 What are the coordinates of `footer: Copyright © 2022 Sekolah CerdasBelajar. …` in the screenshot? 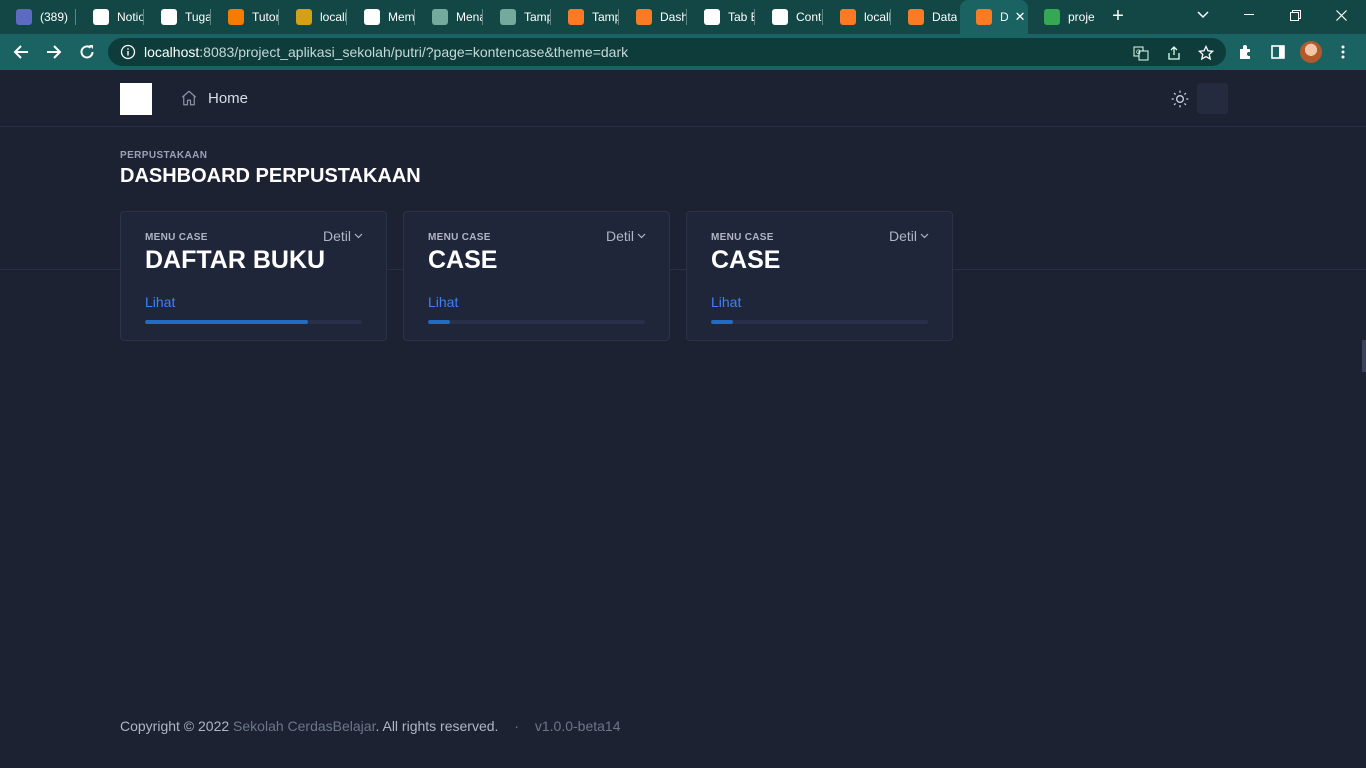 It's located at (370, 726).